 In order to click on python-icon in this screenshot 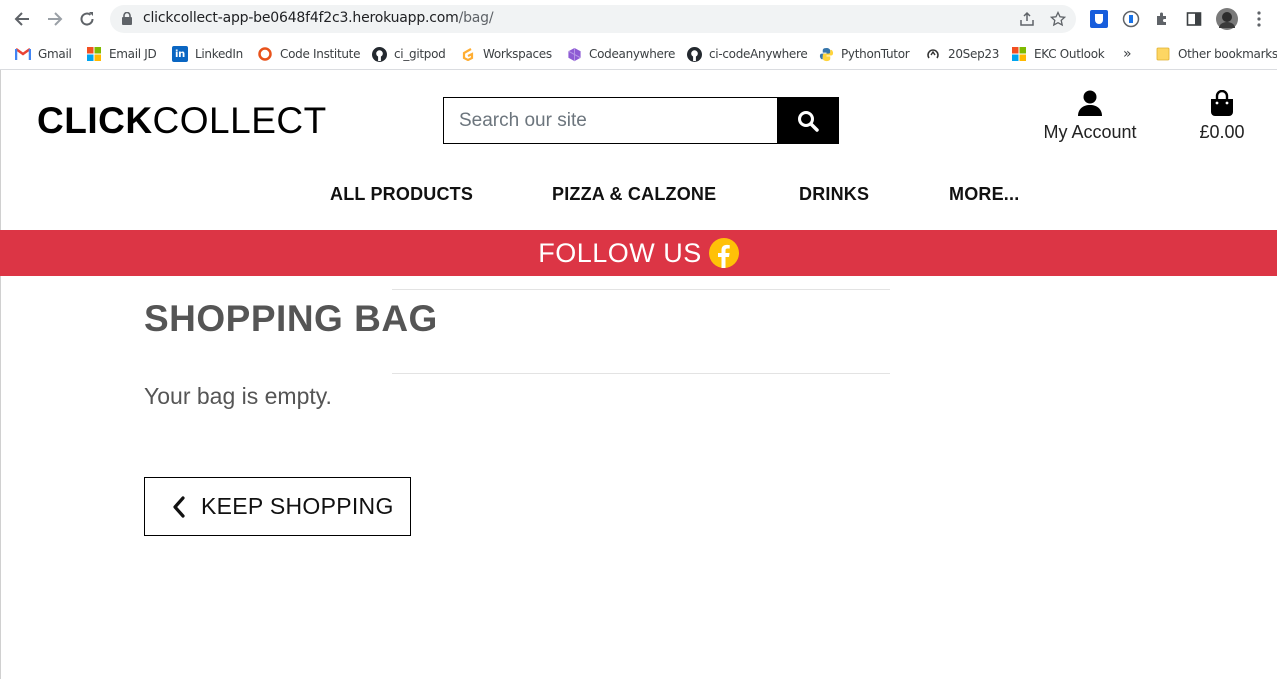, I will do `click(826, 54)`.